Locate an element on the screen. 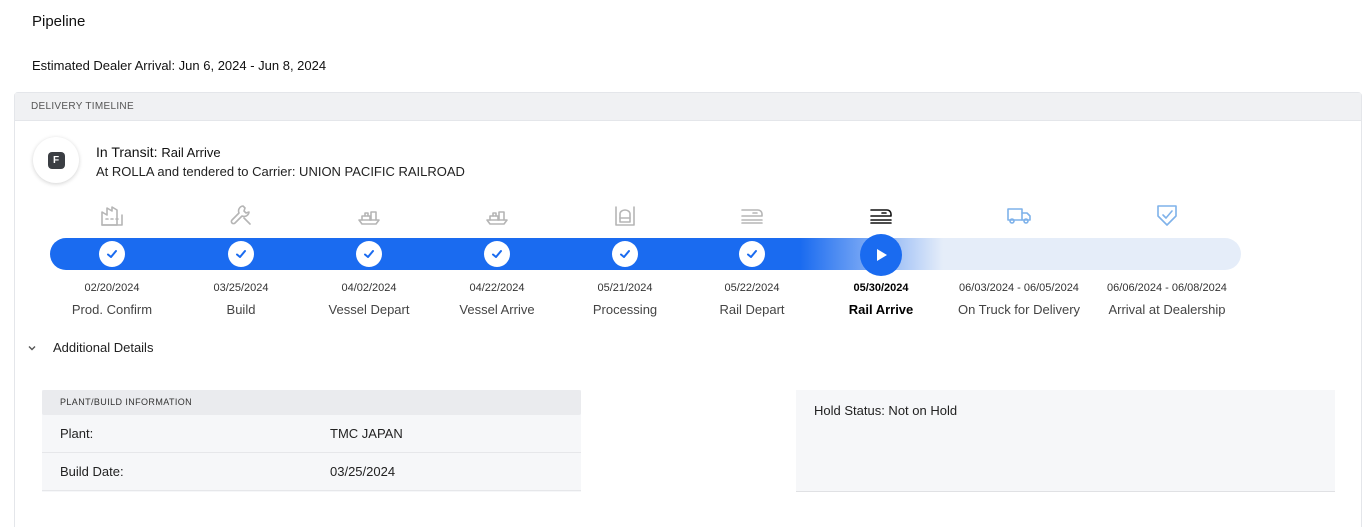  transit-status-value: Rail Arrive is located at coordinates (191, 152).